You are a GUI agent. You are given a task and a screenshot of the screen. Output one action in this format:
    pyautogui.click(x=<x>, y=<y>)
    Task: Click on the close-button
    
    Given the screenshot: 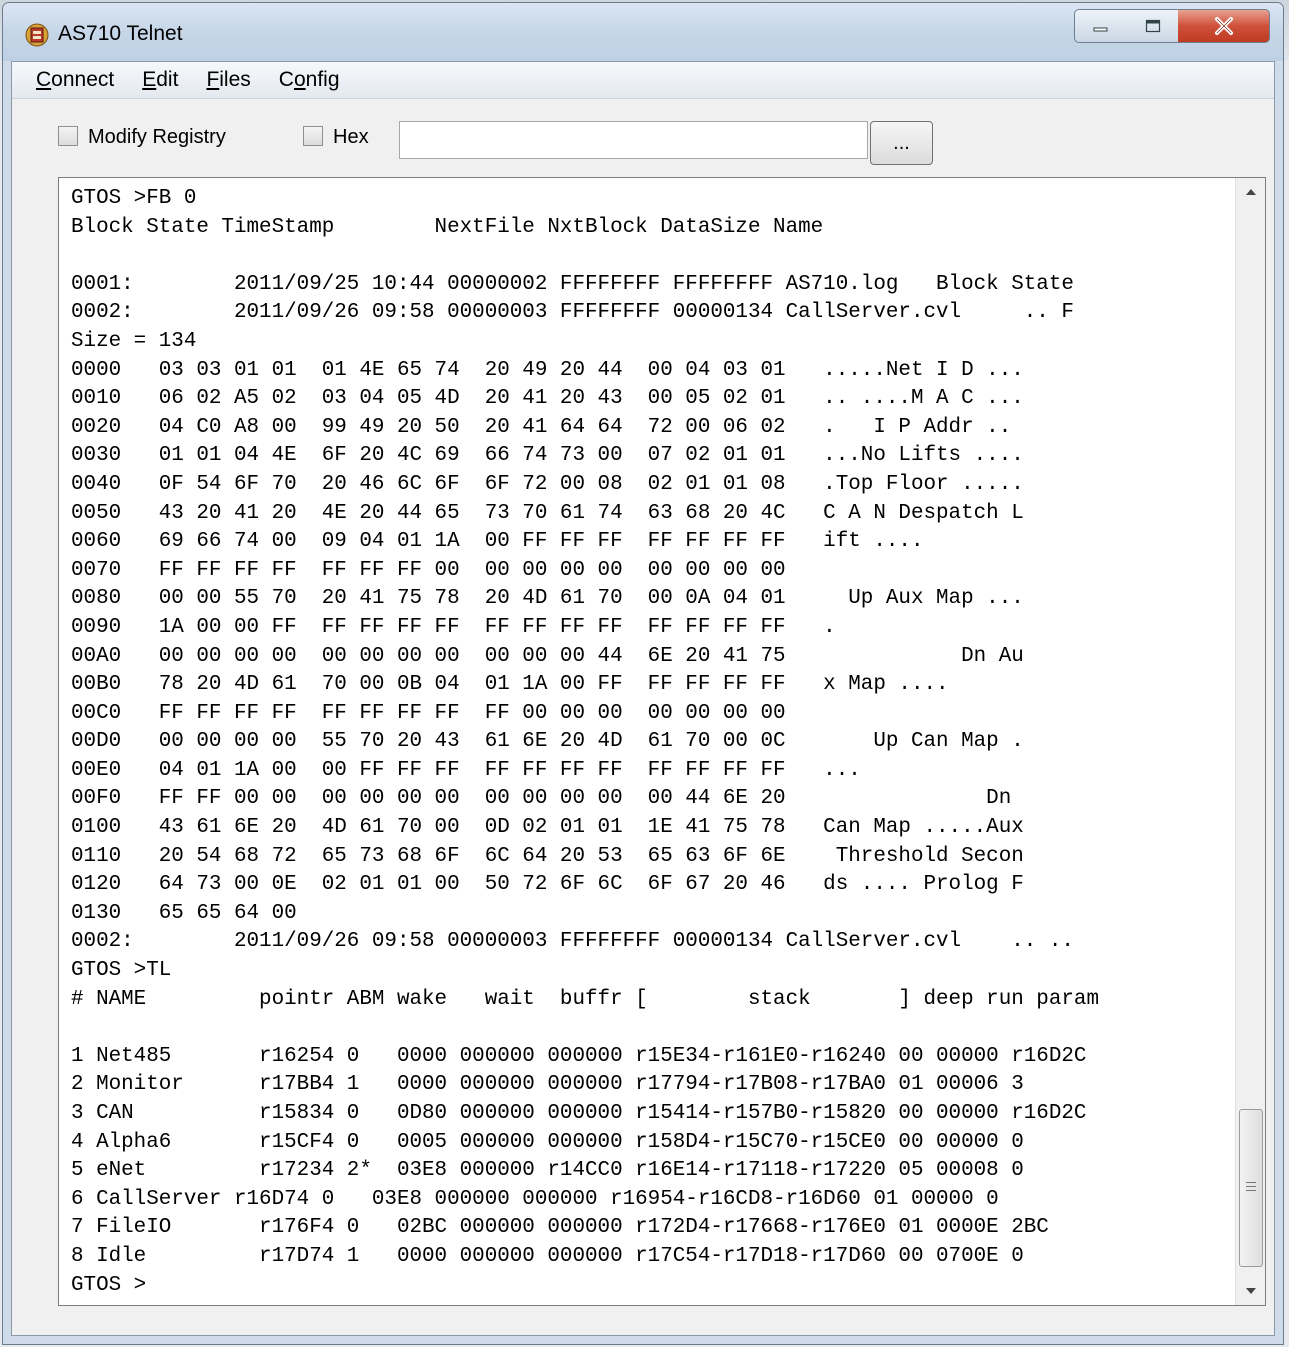 What is the action you would take?
    pyautogui.click(x=1224, y=26)
    